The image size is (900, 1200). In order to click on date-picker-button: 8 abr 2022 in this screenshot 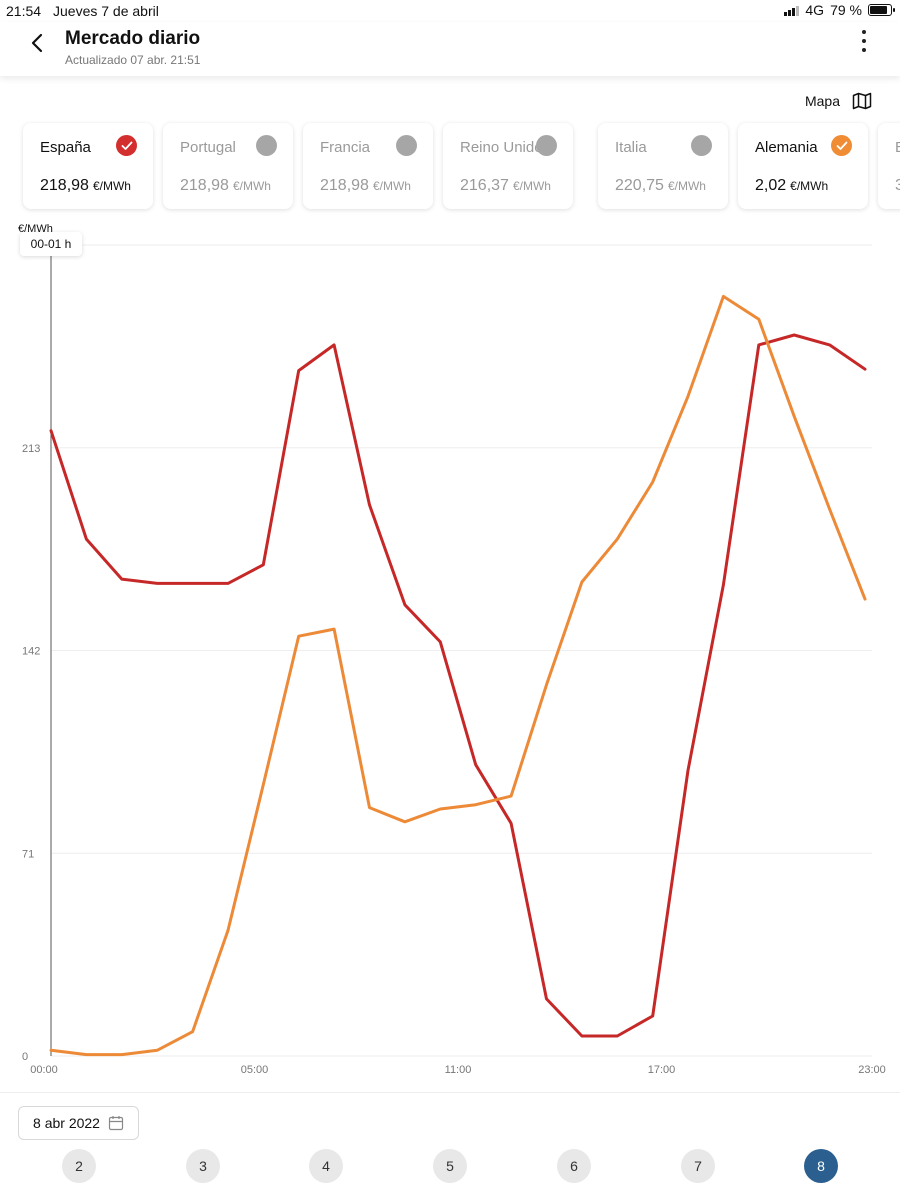, I will do `click(78, 1123)`.